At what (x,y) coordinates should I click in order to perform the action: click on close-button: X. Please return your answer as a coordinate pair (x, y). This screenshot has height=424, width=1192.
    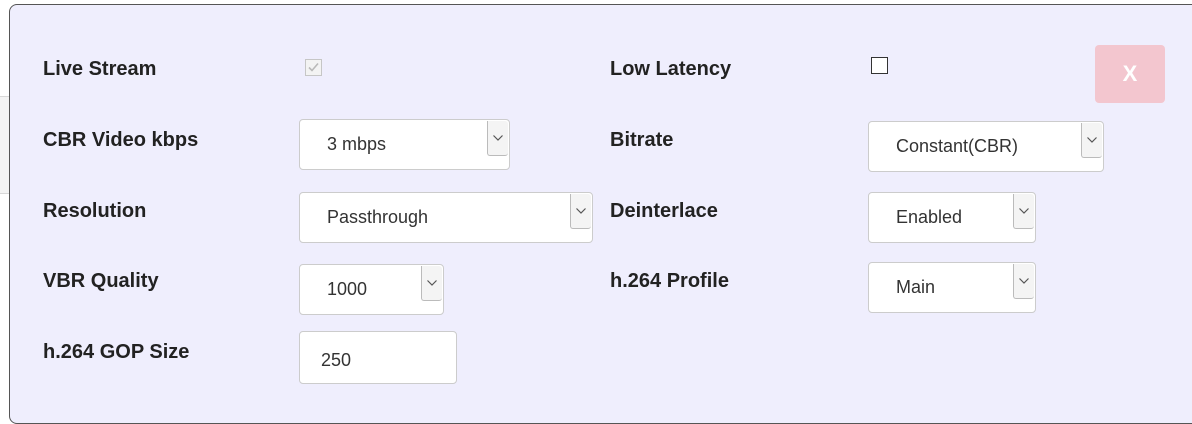
    Looking at the image, I should click on (1130, 74).